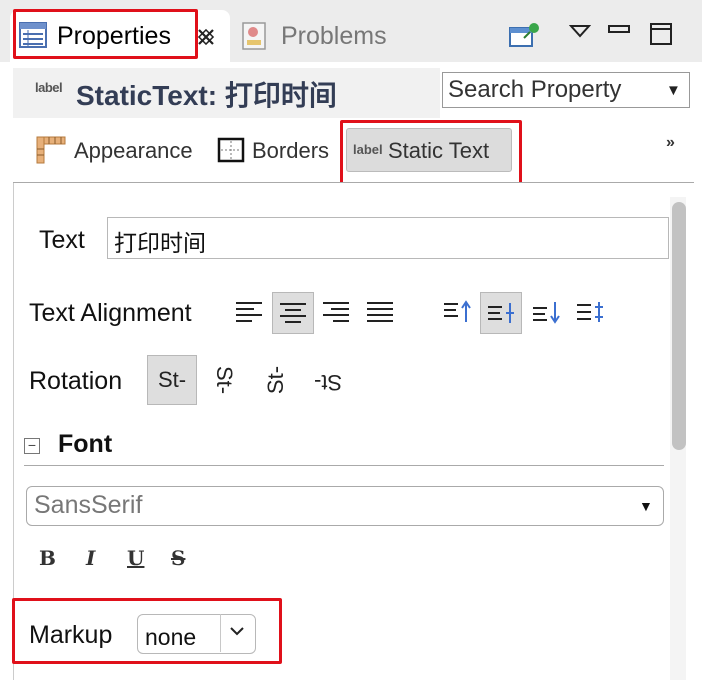 The width and height of the screenshot is (702, 680). What do you see at coordinates (178, 558) in the screenshot?
I see `strikethrough-button: S` at bounding box center [178, 558].